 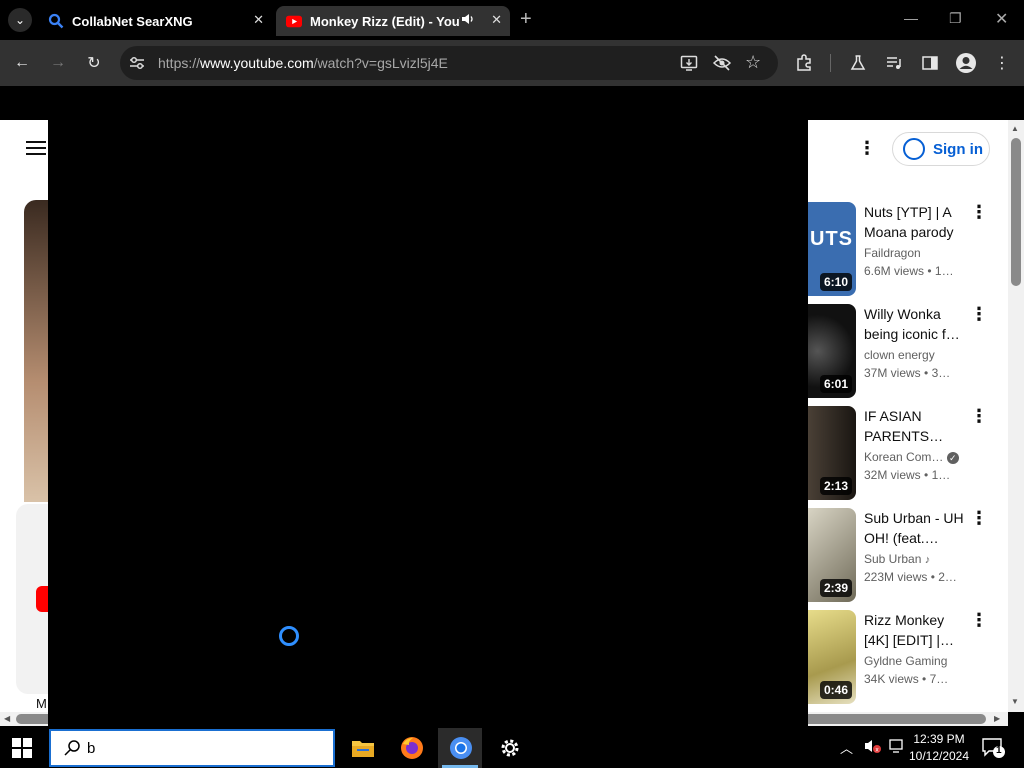 I want to click on volume-muted-icon: x, so click(x=873, y=747).